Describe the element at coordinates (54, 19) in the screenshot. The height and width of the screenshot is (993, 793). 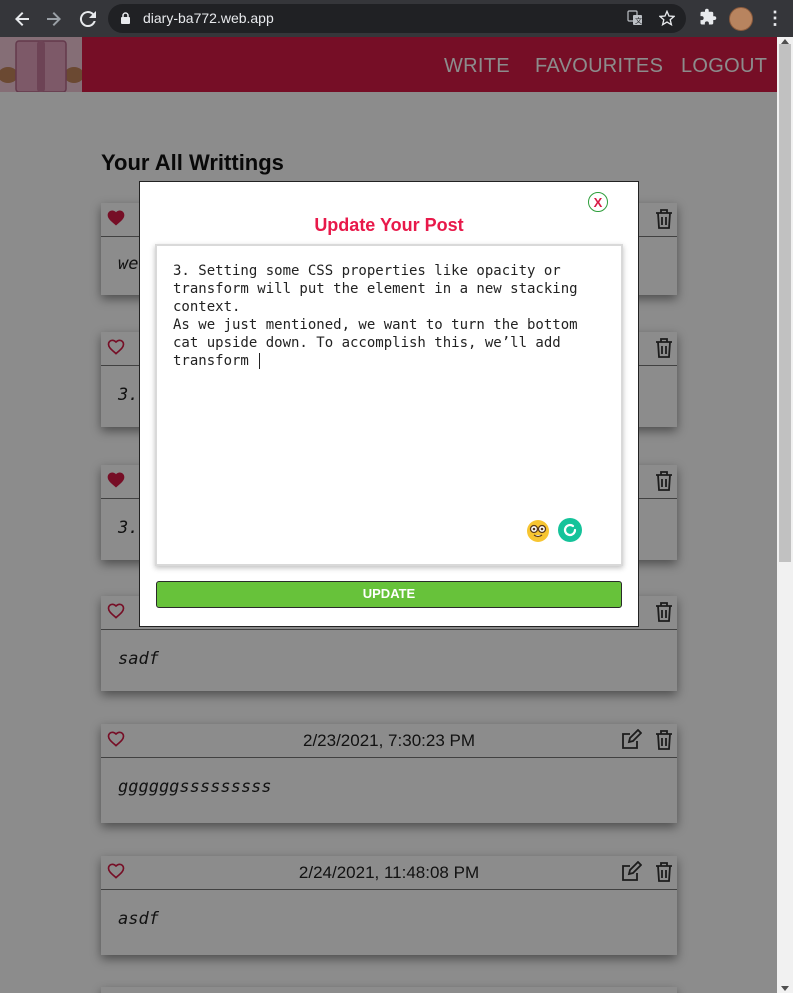
I see `forward-arrow-icon` at that location.